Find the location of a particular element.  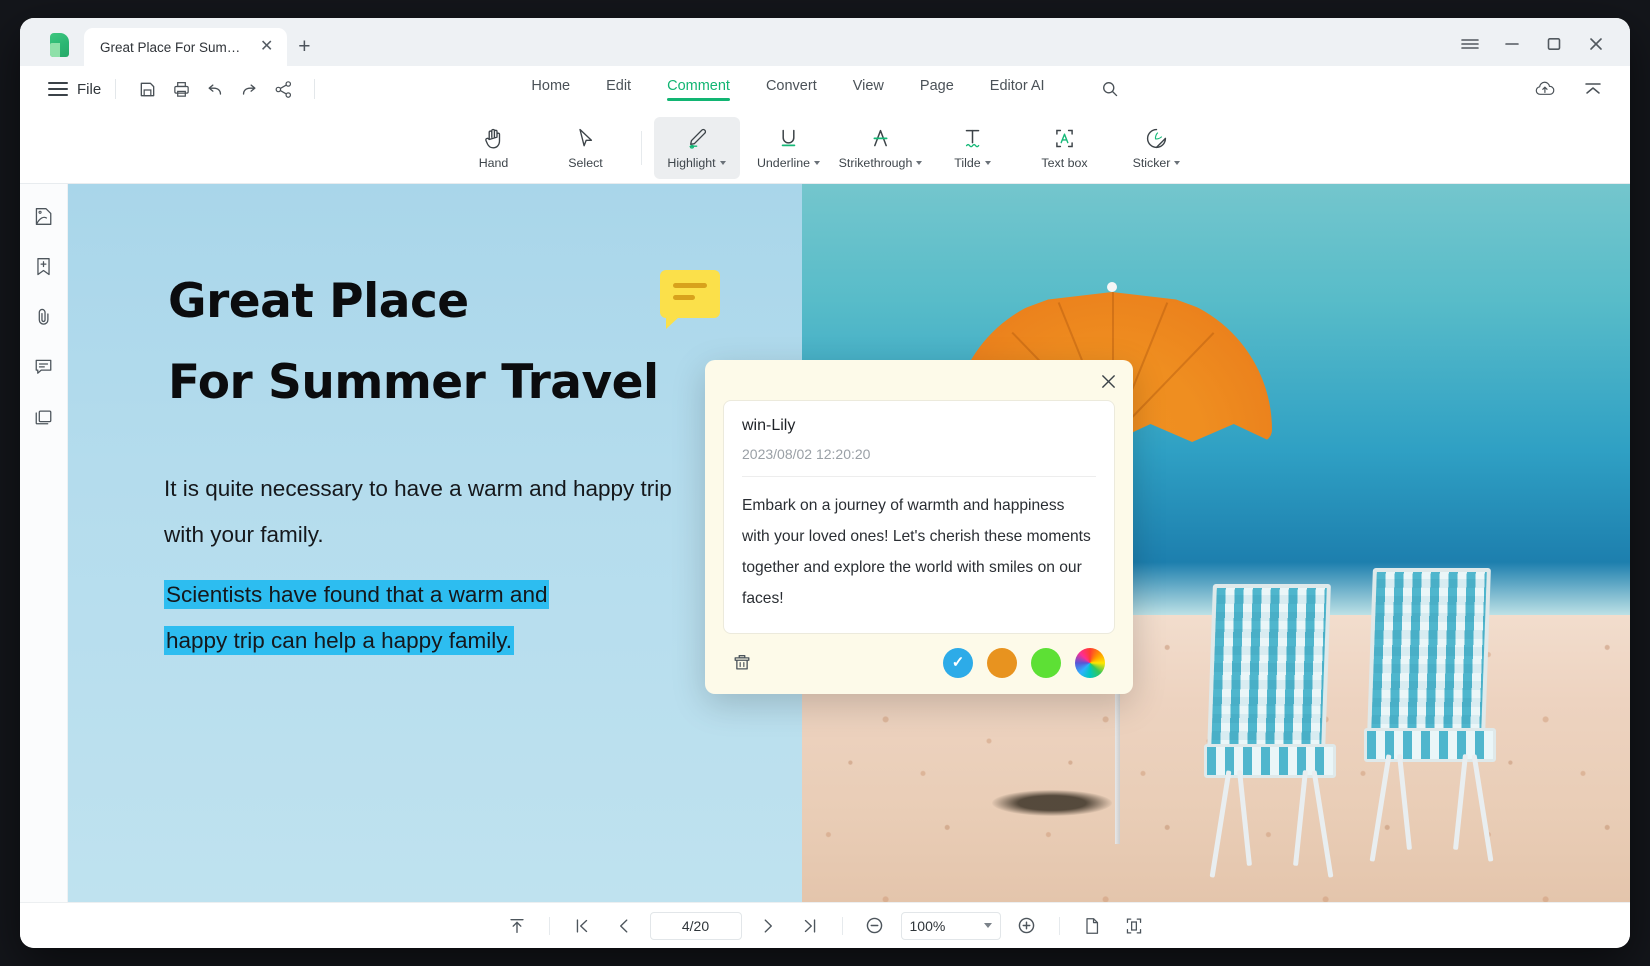

save-icon is located at coordinates (147, 89).